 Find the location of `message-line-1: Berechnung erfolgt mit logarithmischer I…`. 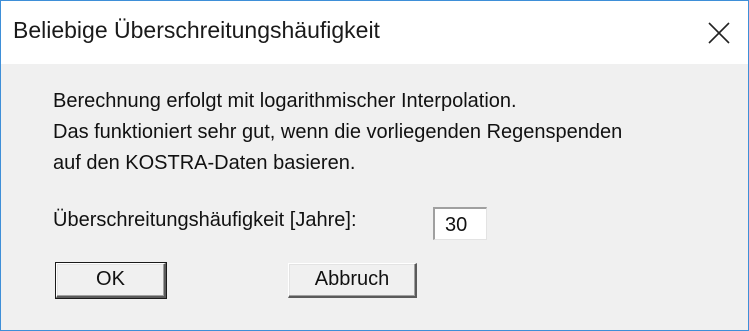

message-line-1: Berechnung erfolgt mit logarithmischer I… is located at coordinates (285, 101).